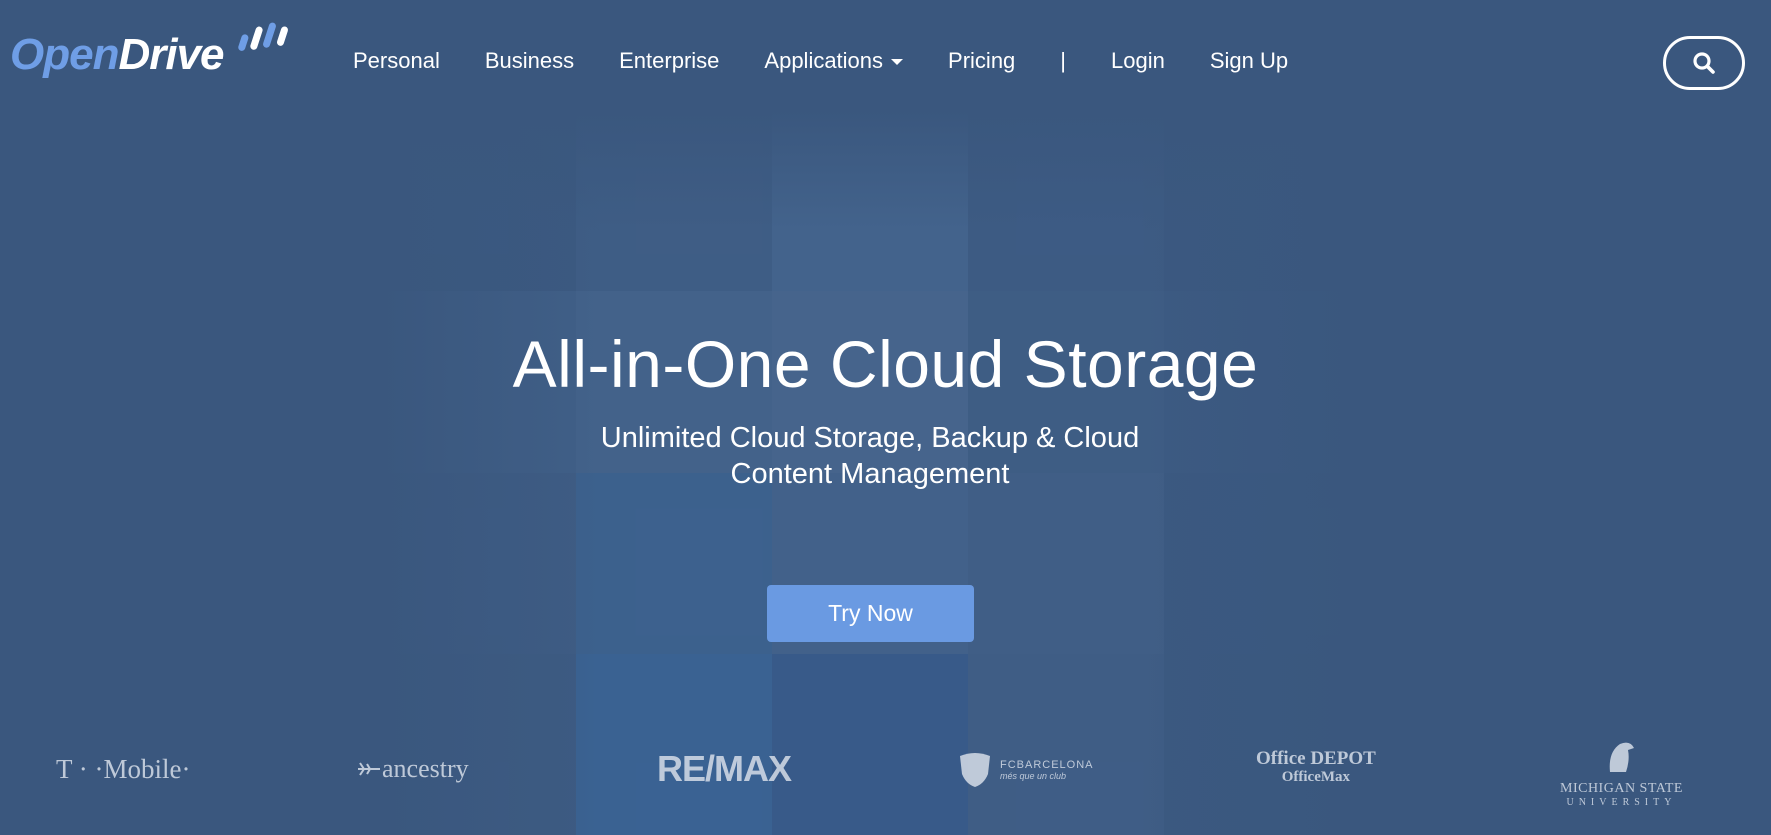 This screenshot has height=835, width=1771. I want to click on nav-signup: Sign Up, so click(1249, 61).